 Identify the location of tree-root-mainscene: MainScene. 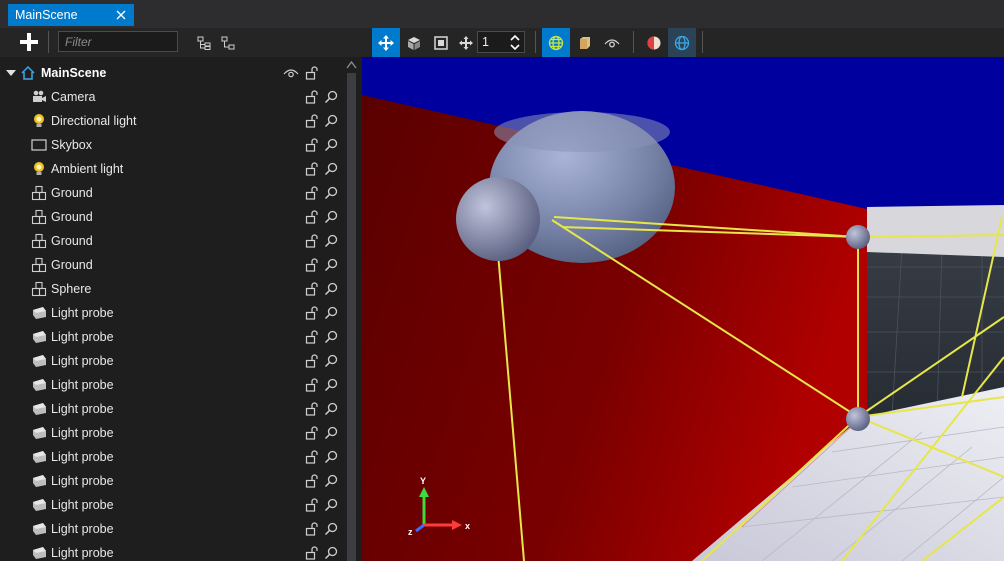
(171, 73).